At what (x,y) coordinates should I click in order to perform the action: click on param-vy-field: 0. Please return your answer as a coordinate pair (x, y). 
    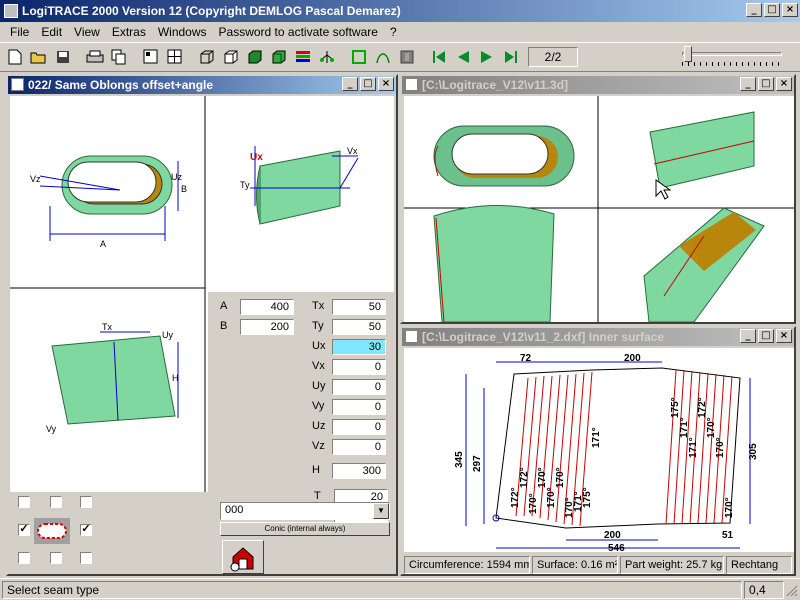
    Looking at the image, I should click on (359, 407).